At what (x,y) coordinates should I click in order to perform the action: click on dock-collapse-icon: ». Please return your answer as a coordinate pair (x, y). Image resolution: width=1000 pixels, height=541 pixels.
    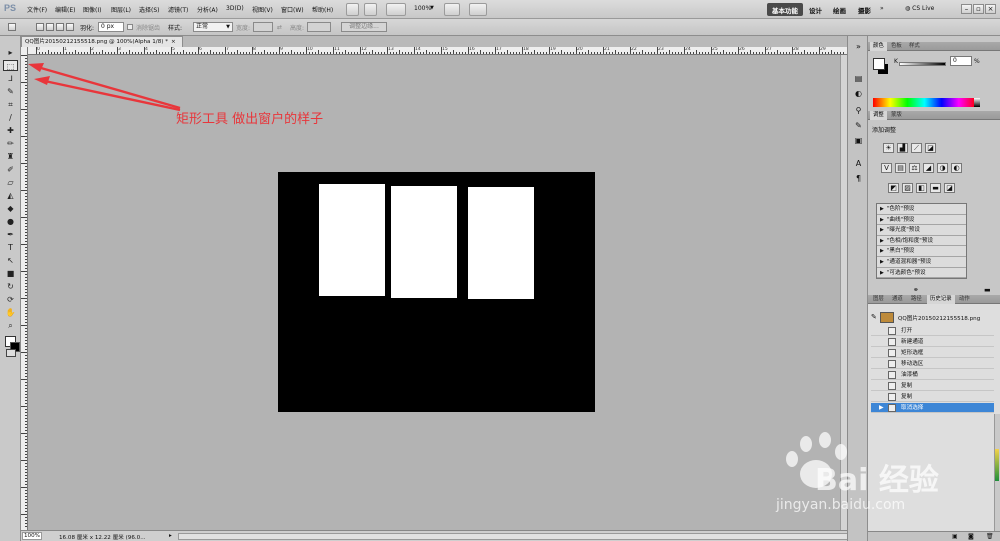
    Looking at the image, I should click on (858, 47).